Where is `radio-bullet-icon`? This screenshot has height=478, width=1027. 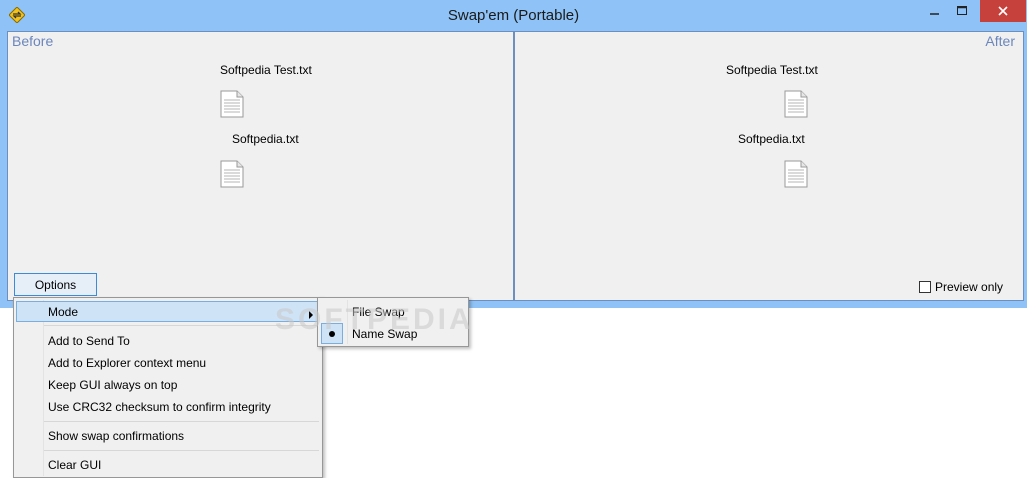 radio-bullet-icon is located at coordinates (332, 333).